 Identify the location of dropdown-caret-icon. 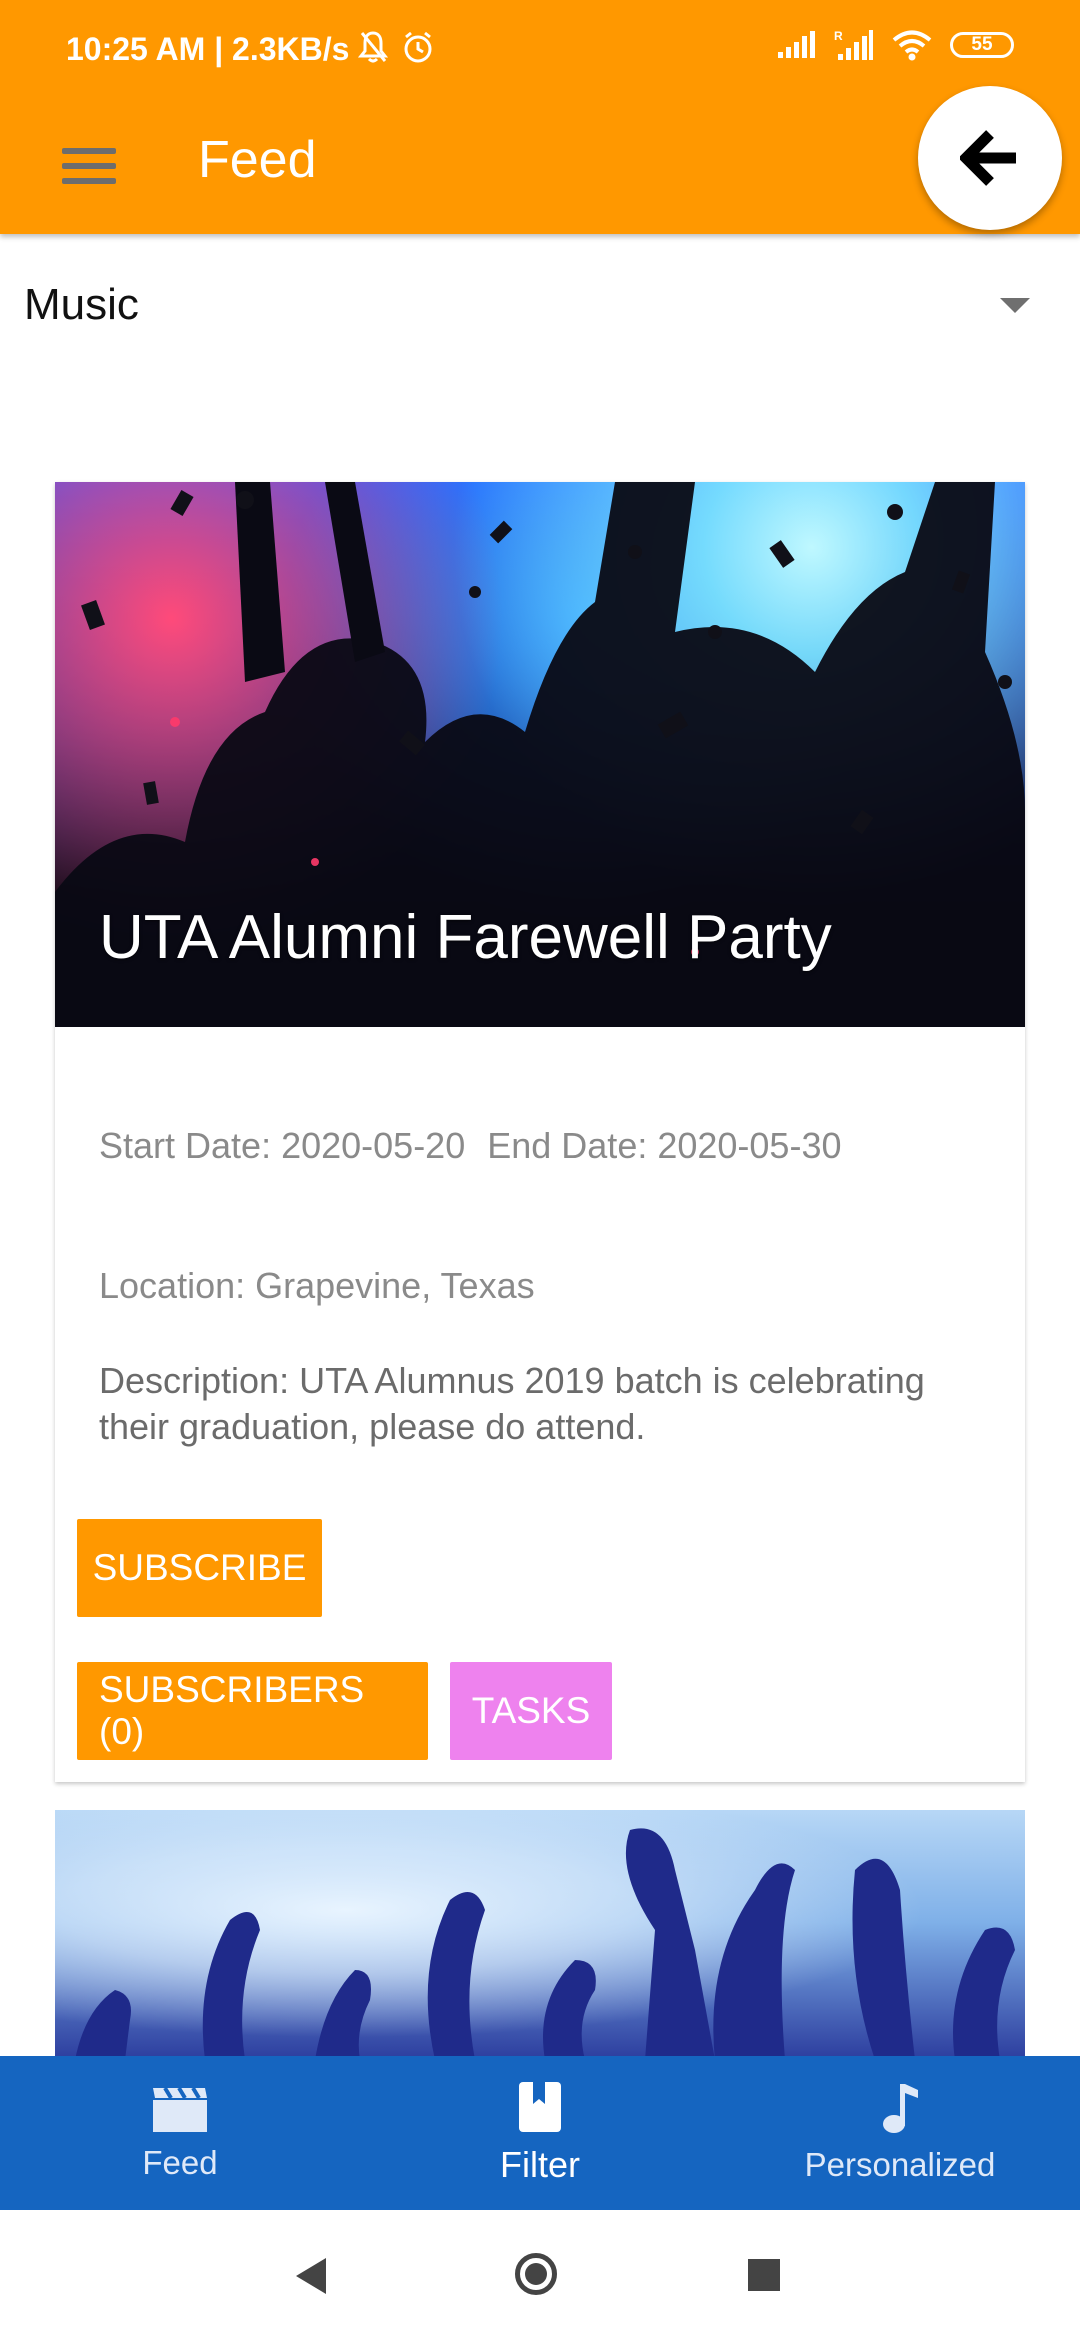
(1015, 305).